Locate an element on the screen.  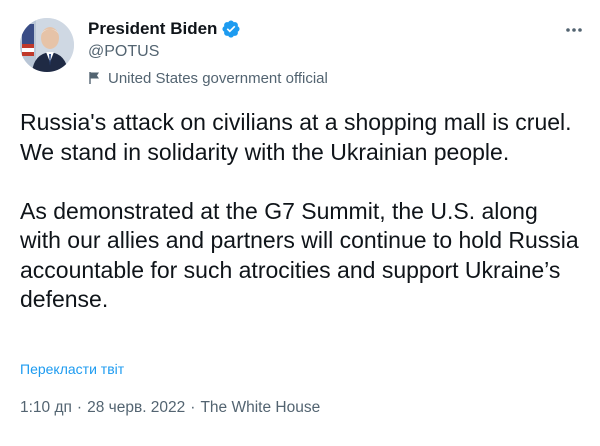
avatar is located at coordinates (47, 45).